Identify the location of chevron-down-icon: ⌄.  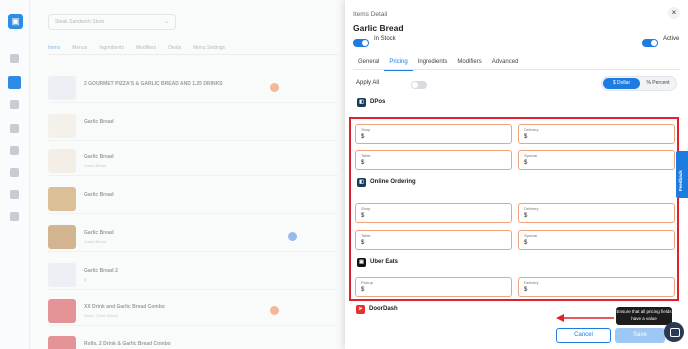
(166, 22).